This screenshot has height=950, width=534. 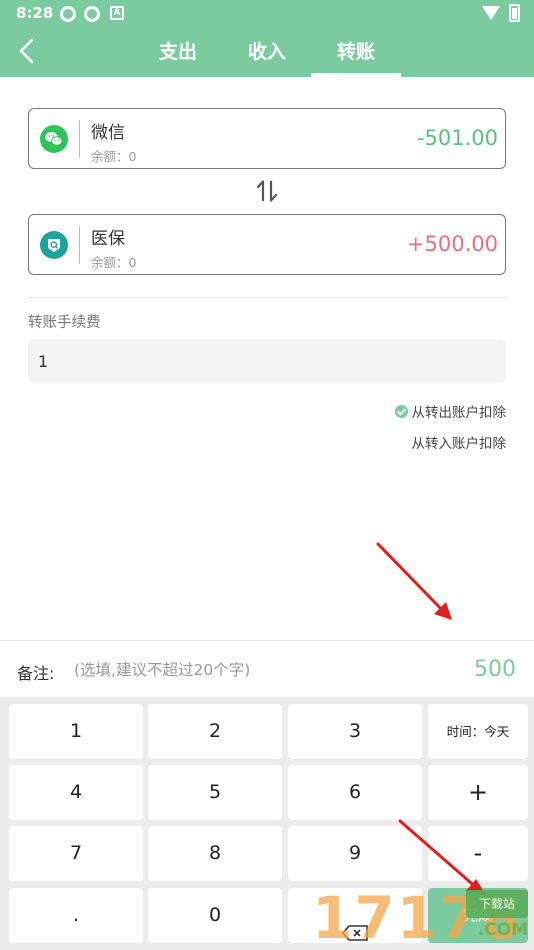 What do you see at coordinates (459, 413) in the screenshot?
I see `deduct-from-source-label: 从转出账户扣除` at bounding box center [459, 413].